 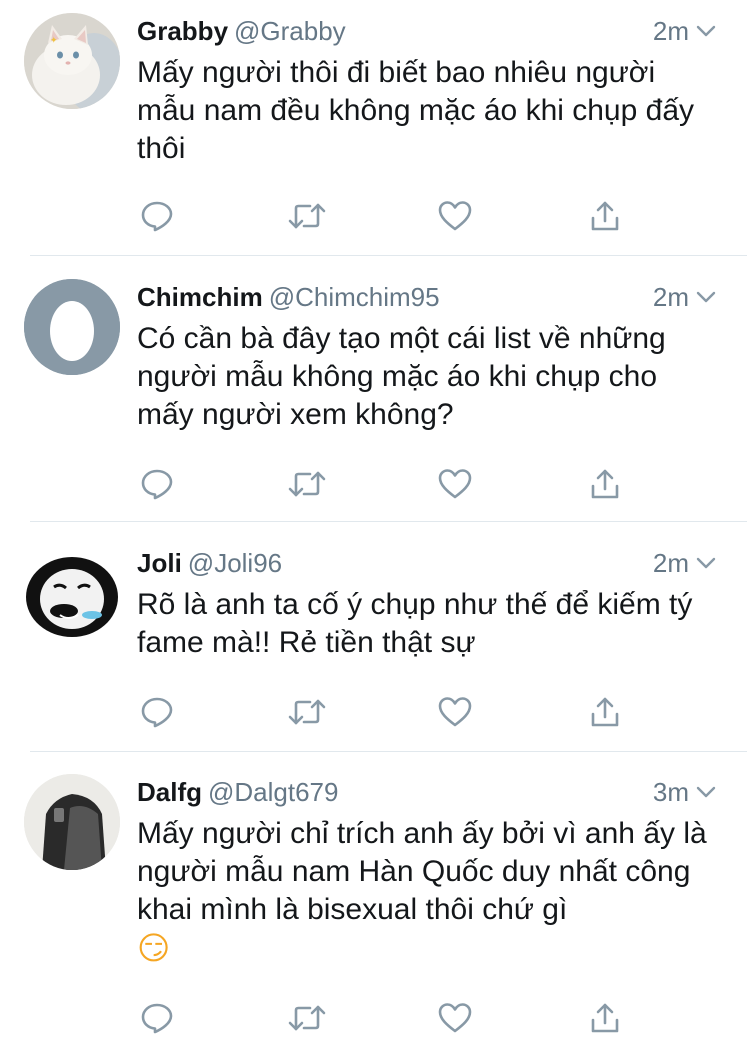 What do you see at coordinates (354, 297) in the screenshot?
I see `user-handle: @Chimchim95` at bounding box center [354, 297].